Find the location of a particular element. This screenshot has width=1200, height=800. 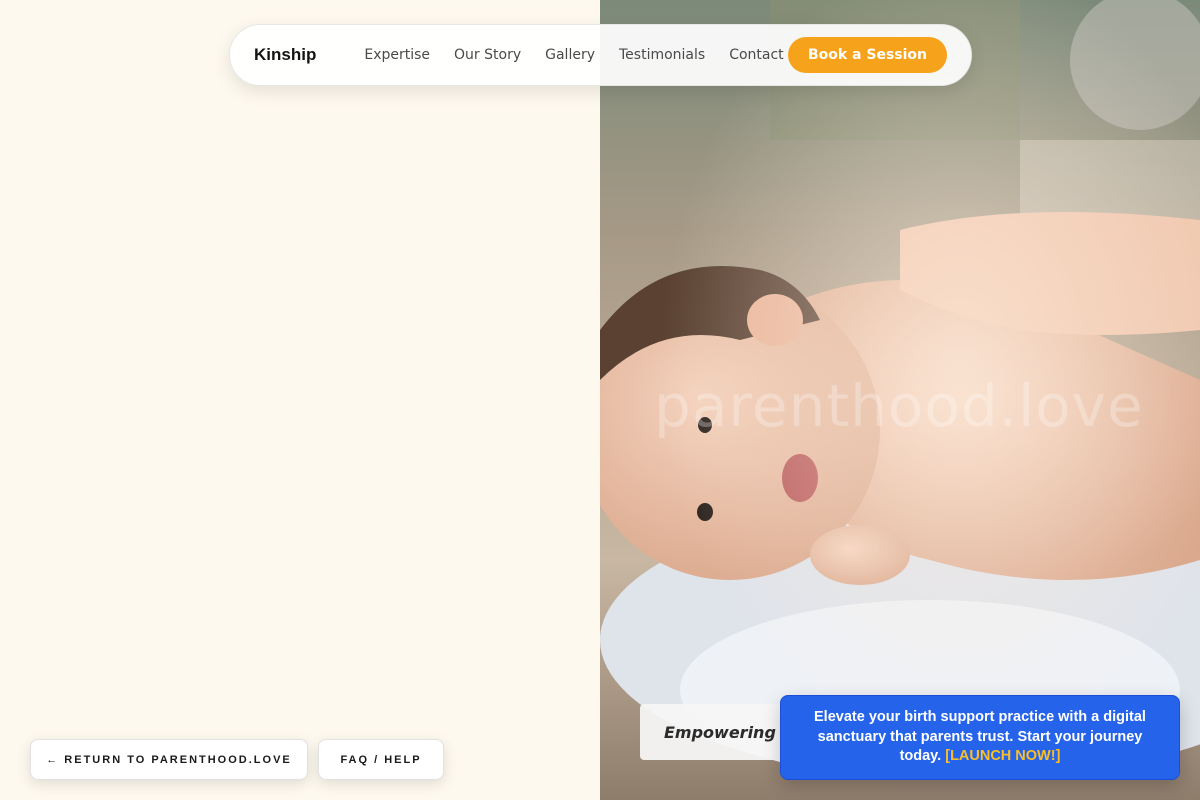

return-to-parenthood-button: ← RETURN TO PARENTHOOD.LOVE is located at coordinates (169, 759).